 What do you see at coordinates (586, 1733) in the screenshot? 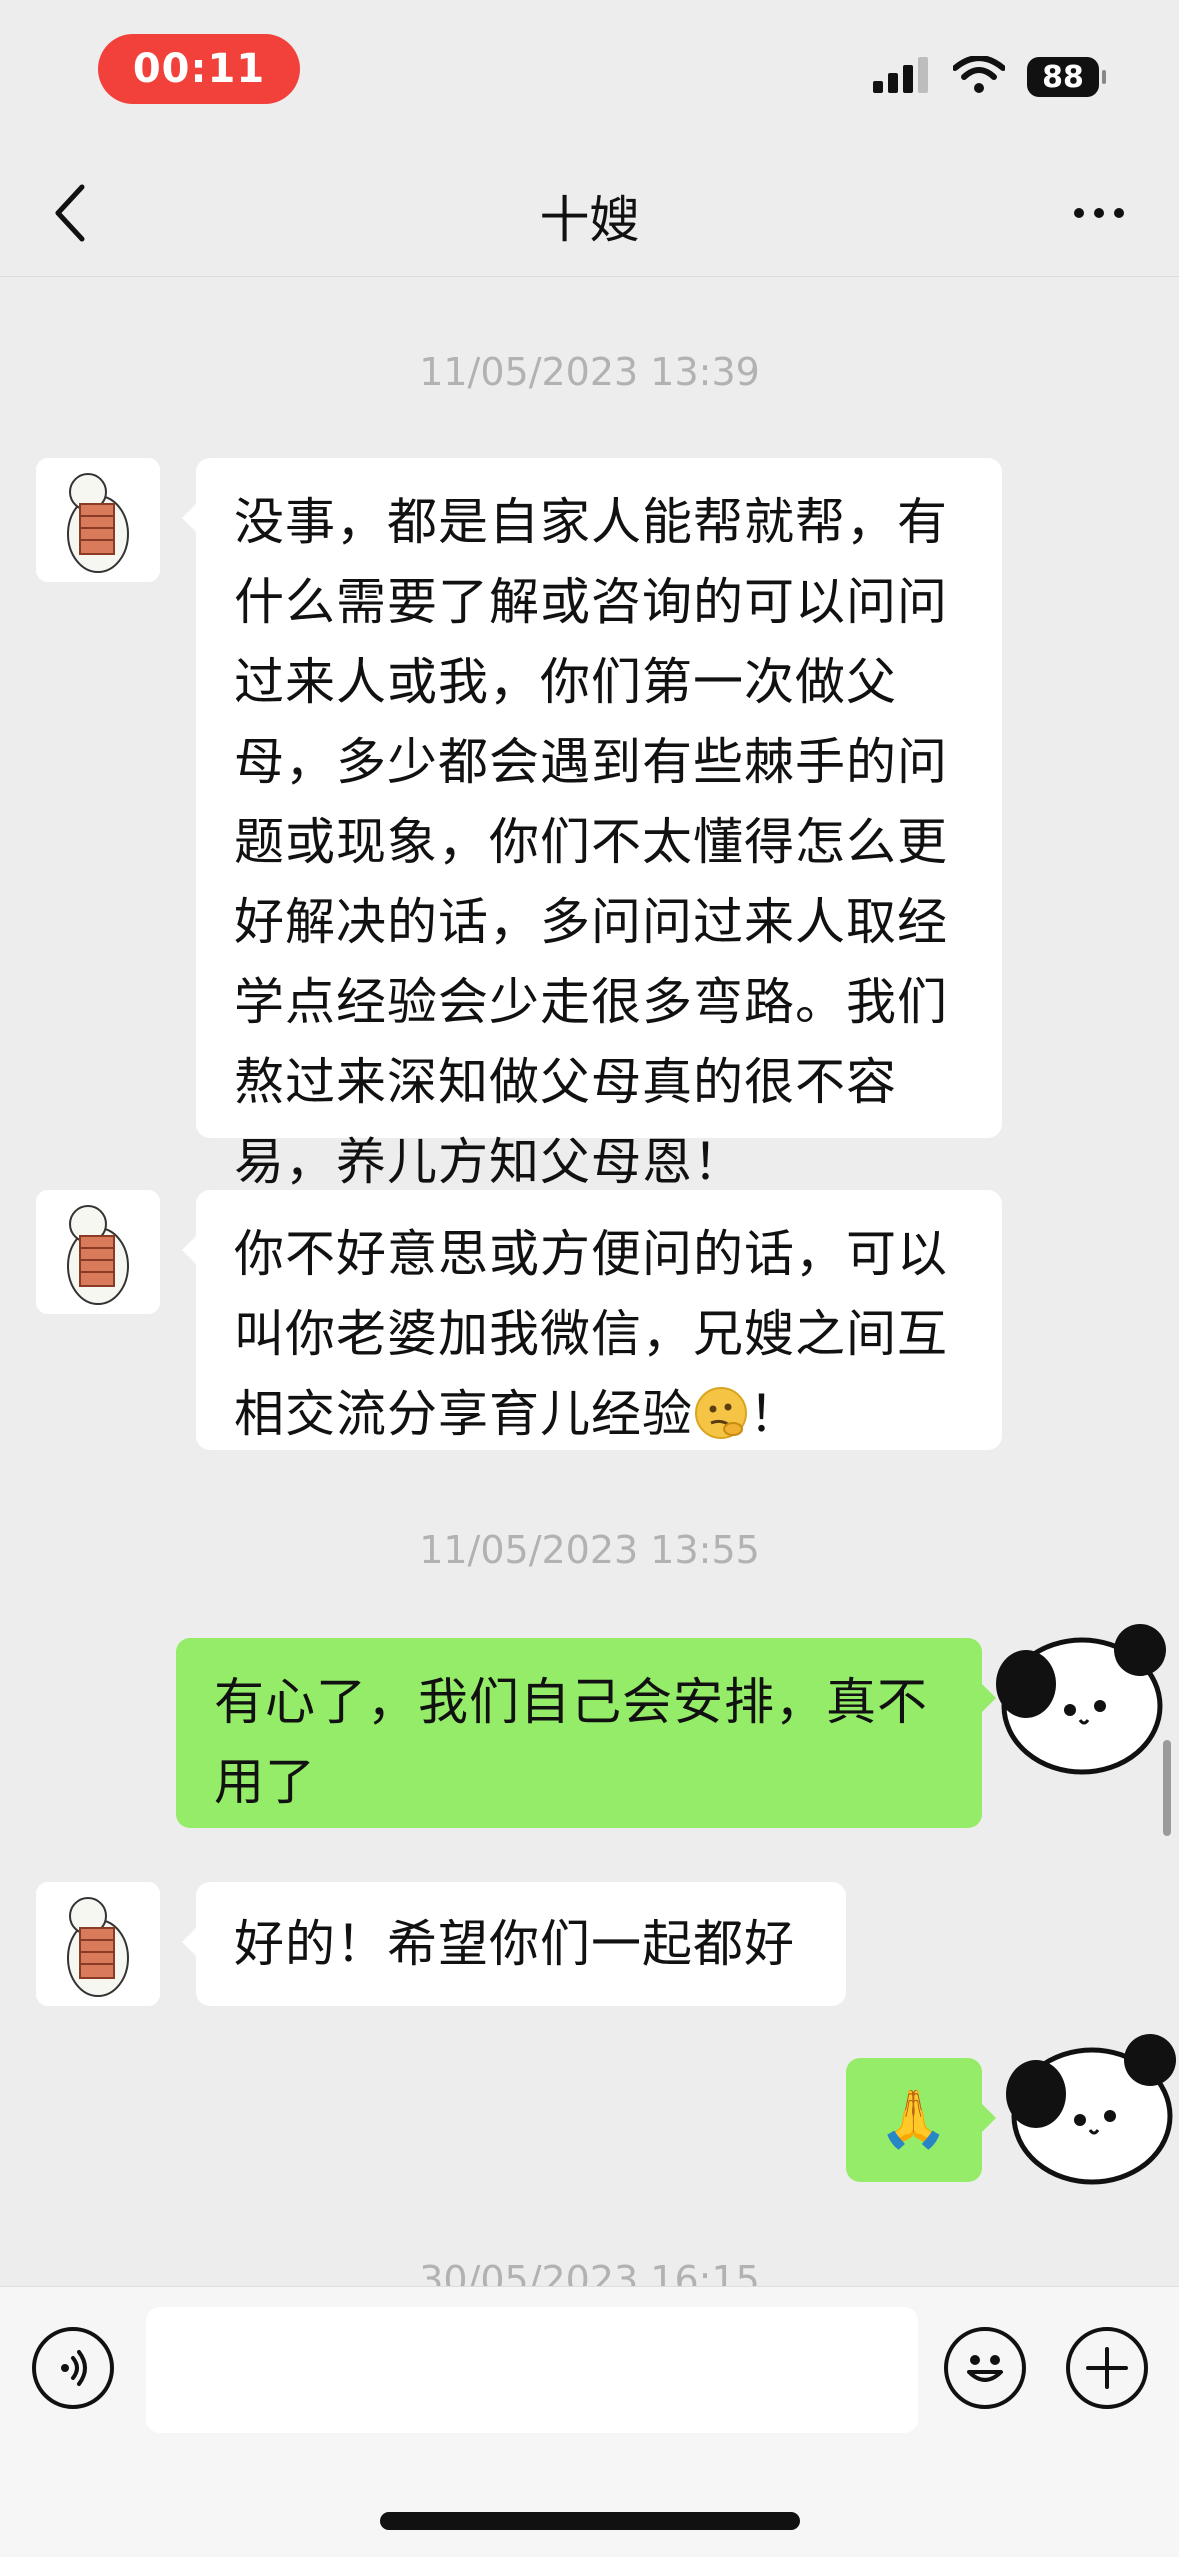
I see `outgoing-message-bubble: 有心了，我们自己会安排，真不 用了` at bounding box center [586, 1733].